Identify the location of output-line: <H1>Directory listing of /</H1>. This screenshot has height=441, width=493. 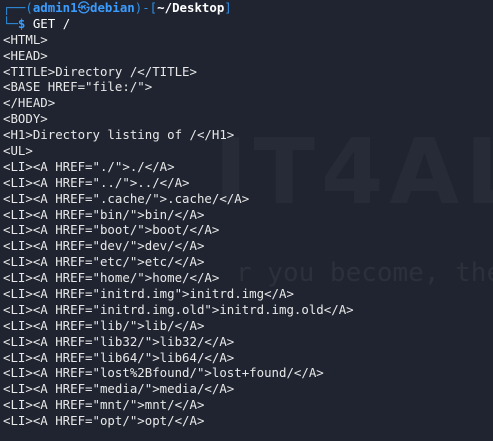
(119, 135).